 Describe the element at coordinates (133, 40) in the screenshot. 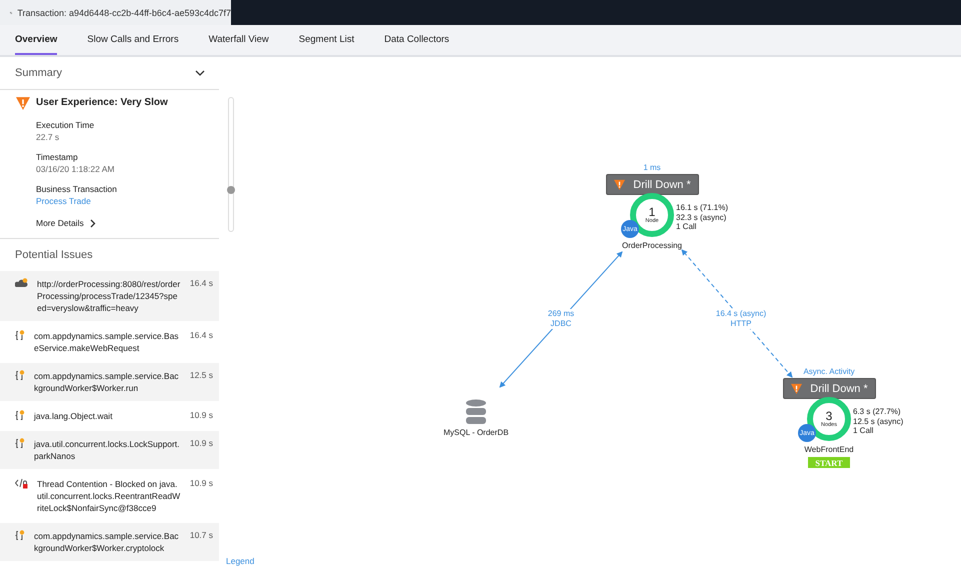

I see `tab: Slow Calls and Errors` at that location.